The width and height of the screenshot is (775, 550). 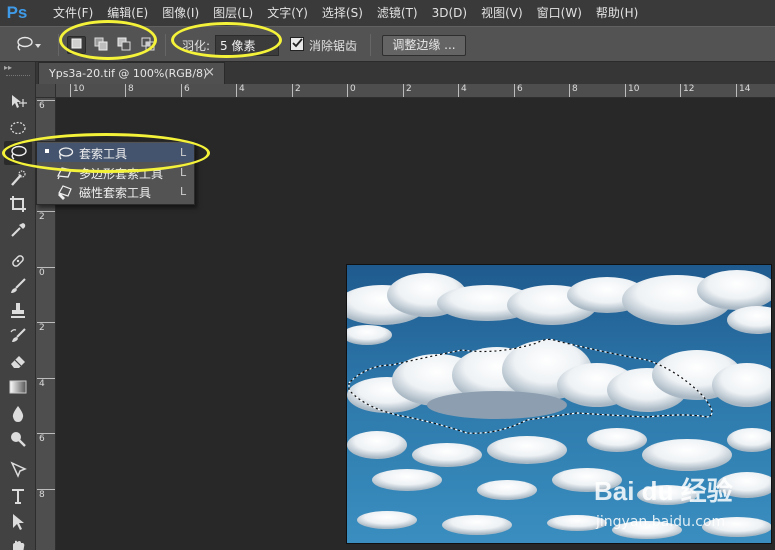 I want to click on antialias-label: 消除锯齿, so click(x=333, y=46).